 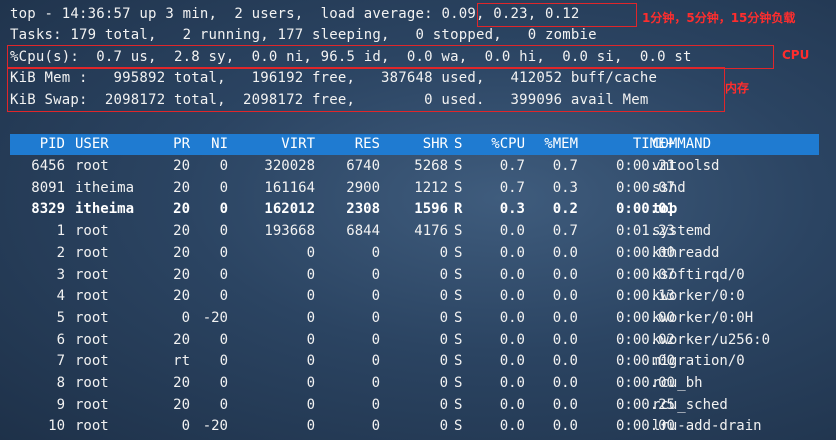 What do you see at coordinates (414, 426) in the screenshot?
I see `table-row: 10 root 0 -20 0 0 0 S 0.0 0.0 0:00.00 lru-add-drain` at bounding box center [414, 426].